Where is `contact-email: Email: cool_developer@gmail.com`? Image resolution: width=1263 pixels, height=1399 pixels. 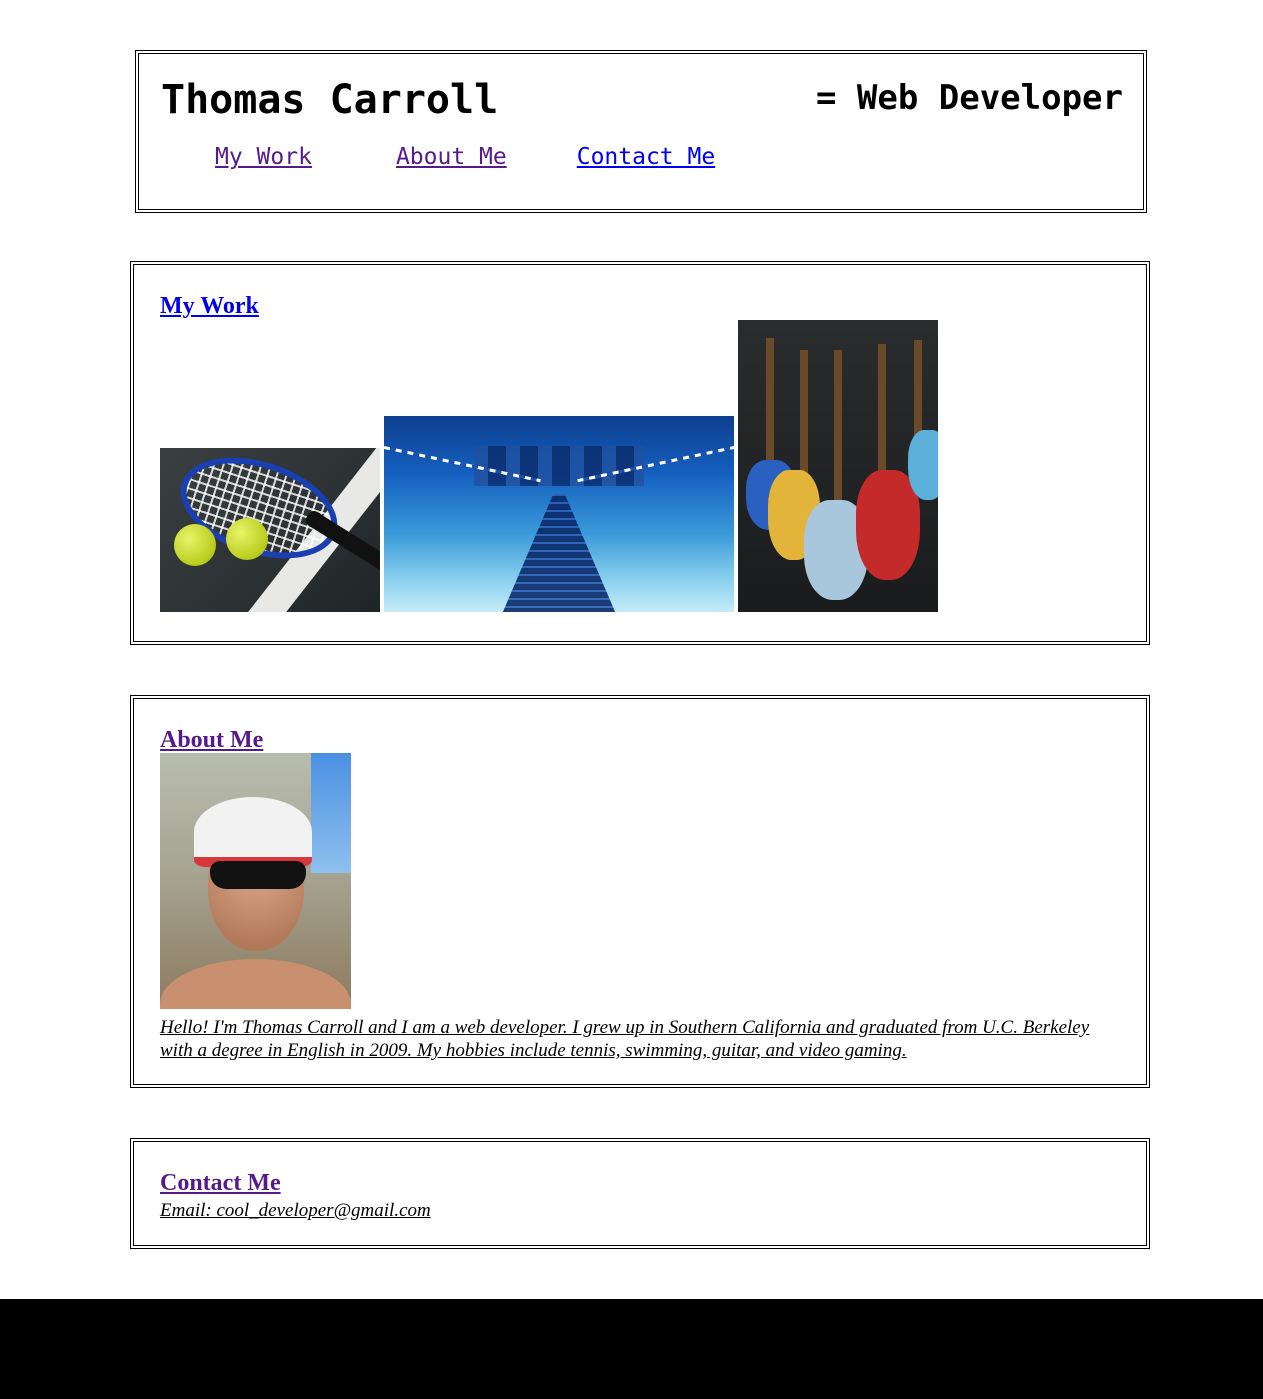
contact-email: Email: cool_developer@gmail.com is located at coordinates (295, 1211).